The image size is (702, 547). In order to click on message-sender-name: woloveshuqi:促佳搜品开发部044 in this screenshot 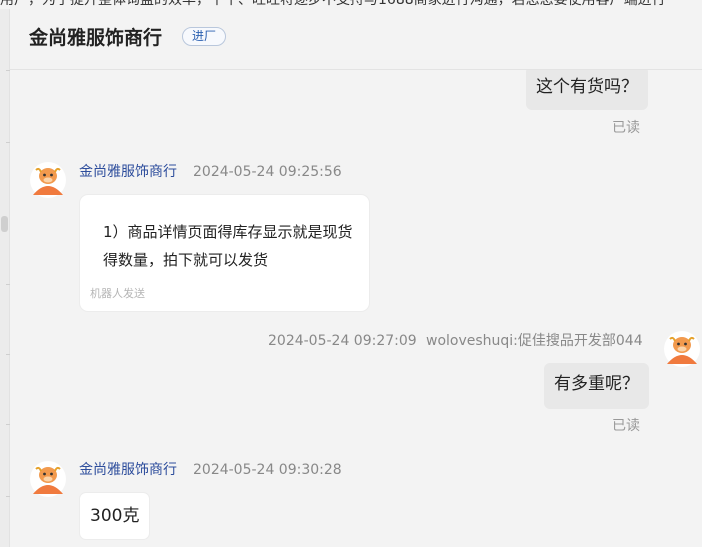, I will do `click(534, 341)`.